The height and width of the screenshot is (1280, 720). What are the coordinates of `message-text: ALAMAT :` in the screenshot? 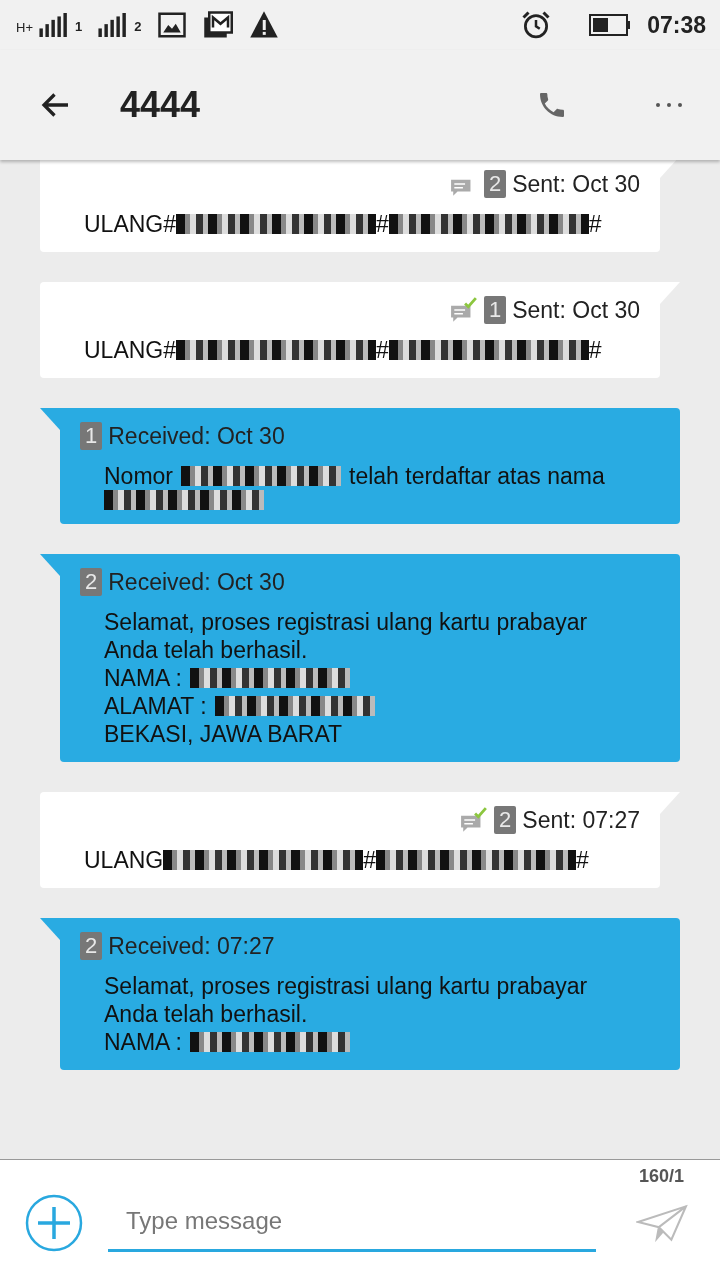 It's located at (155, 706).